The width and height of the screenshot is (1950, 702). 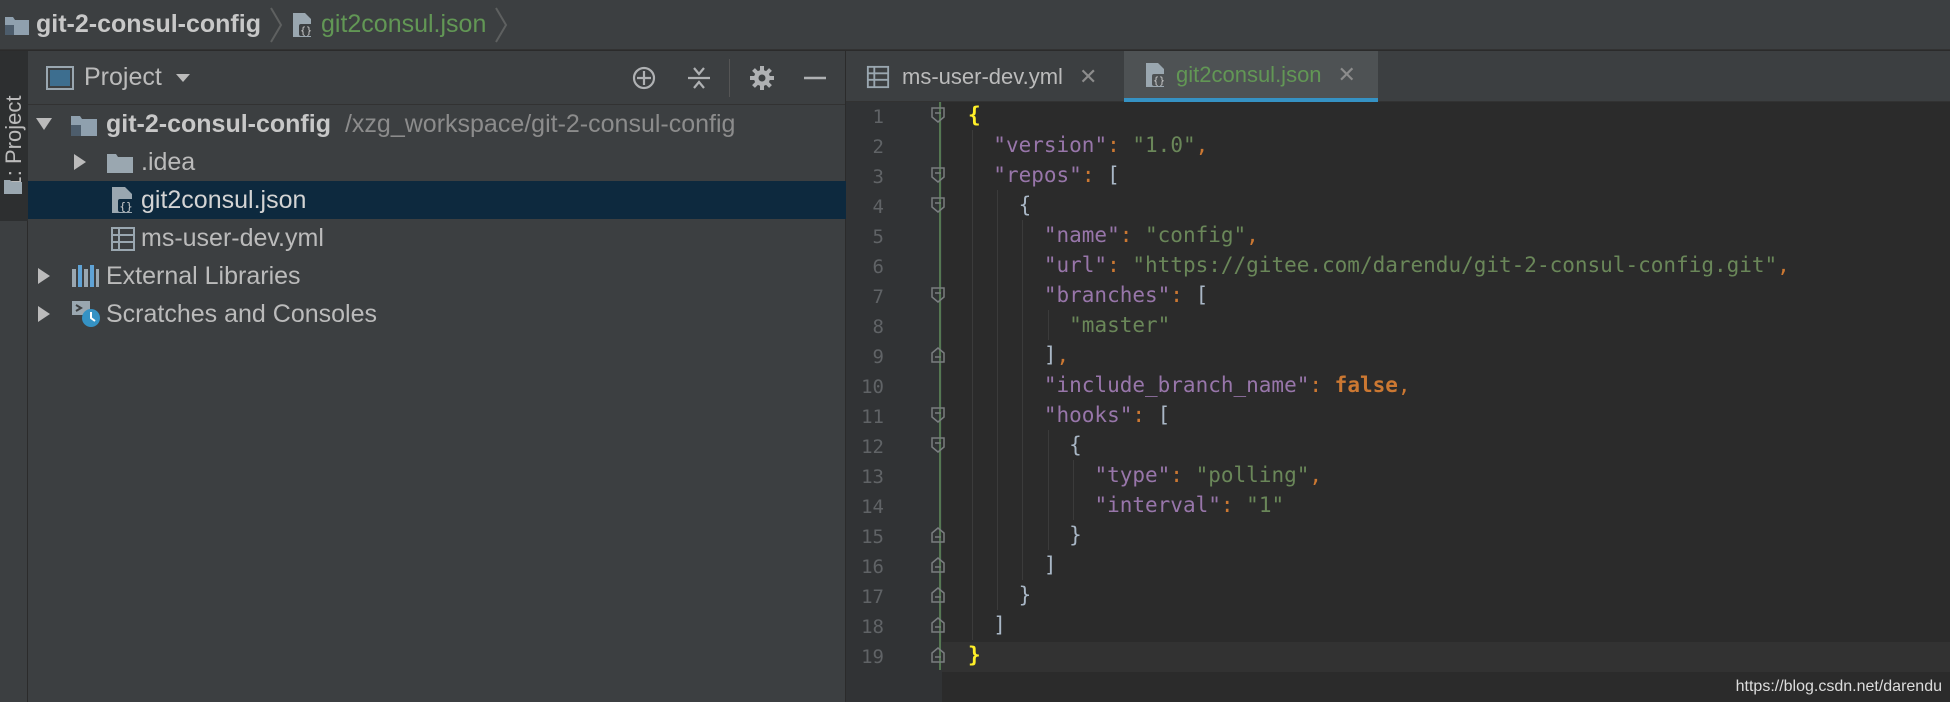 I want to click on current-line-highlight, so click(x=1446, y=657).